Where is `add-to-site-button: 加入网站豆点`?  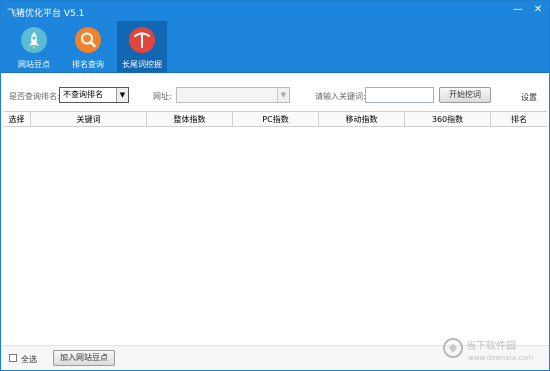
add-to-site-button: 加入网站豆点 is located at coordinates (84, 358).